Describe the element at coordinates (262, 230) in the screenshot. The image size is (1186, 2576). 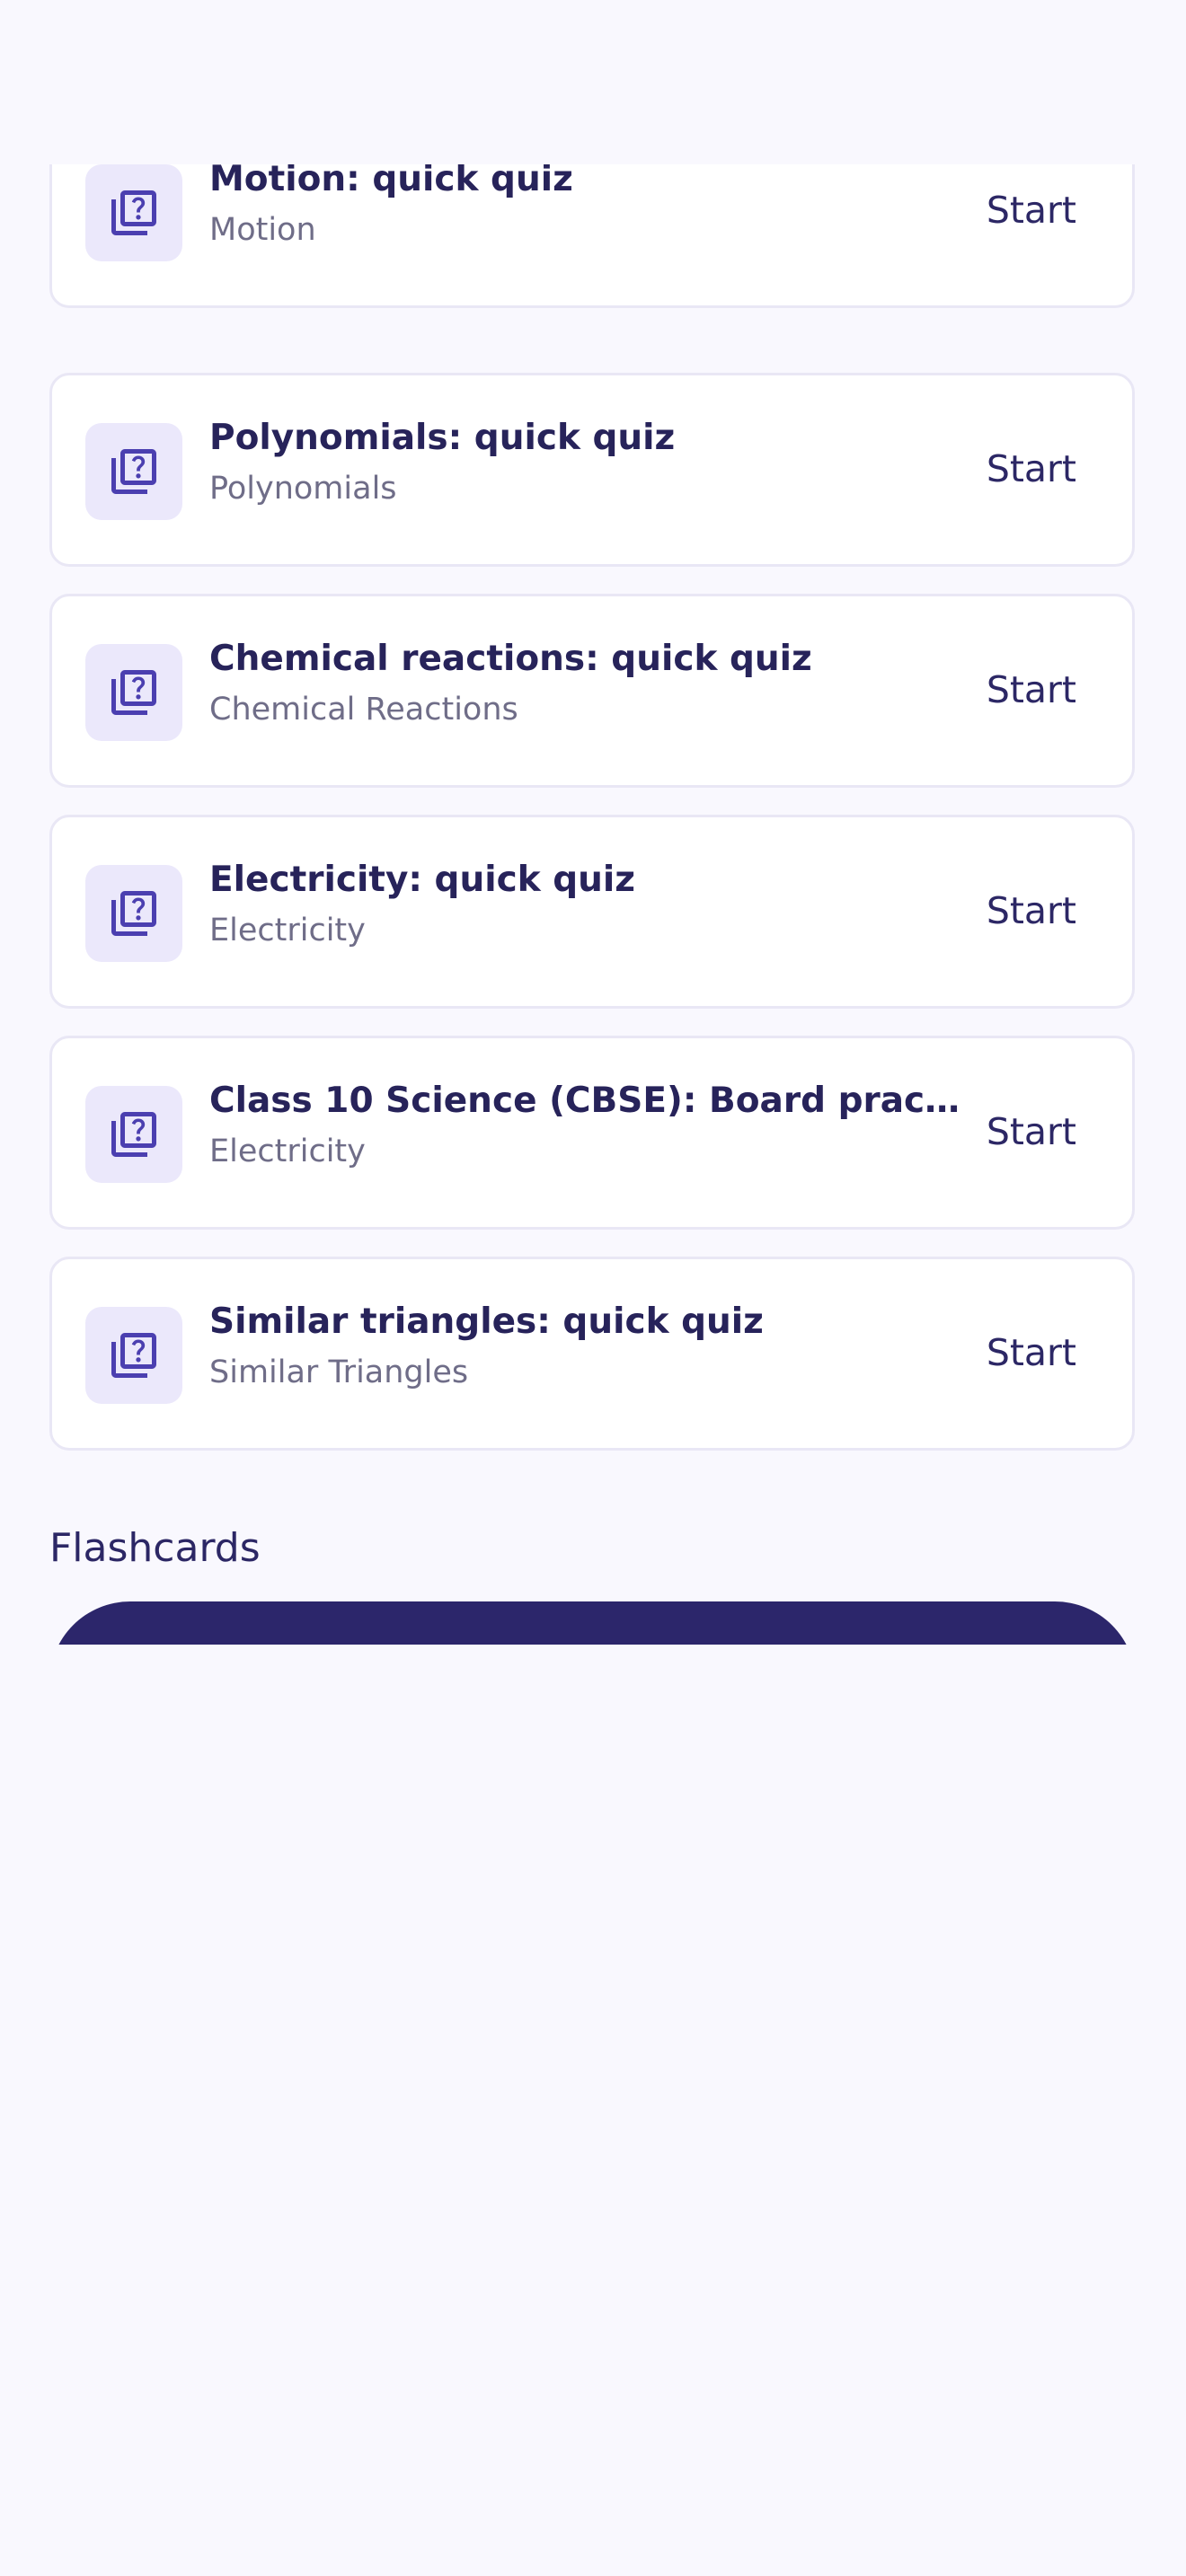
I see `quiz-subtitle: Motion` at that location.